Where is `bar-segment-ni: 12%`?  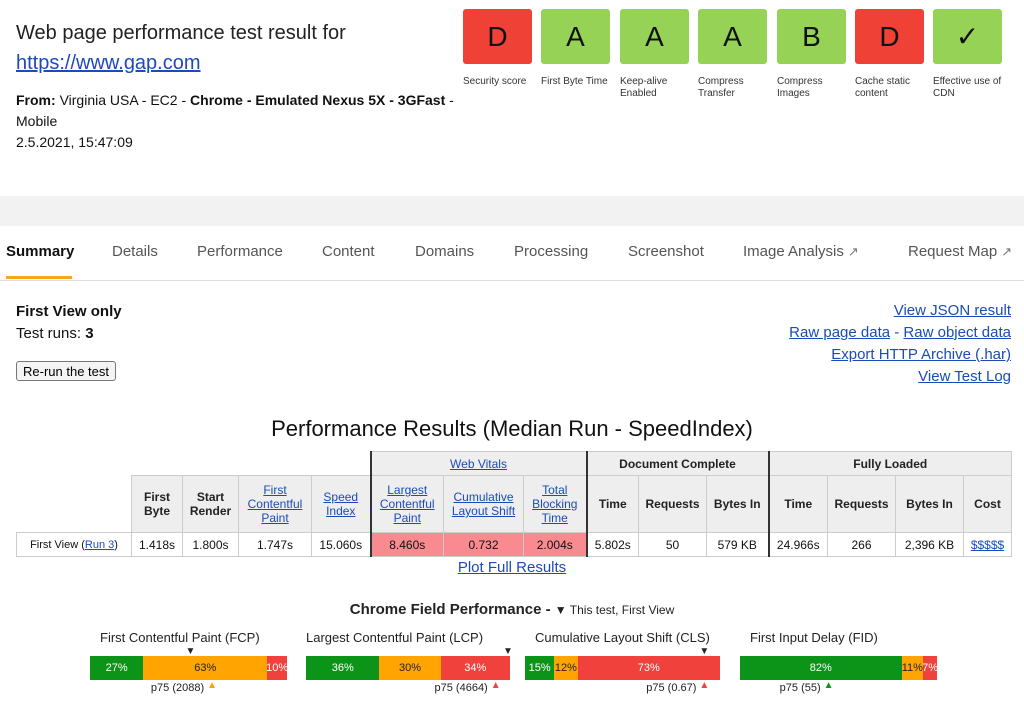
bar-segment-ni: 12% is located at coordinates (566, 668).